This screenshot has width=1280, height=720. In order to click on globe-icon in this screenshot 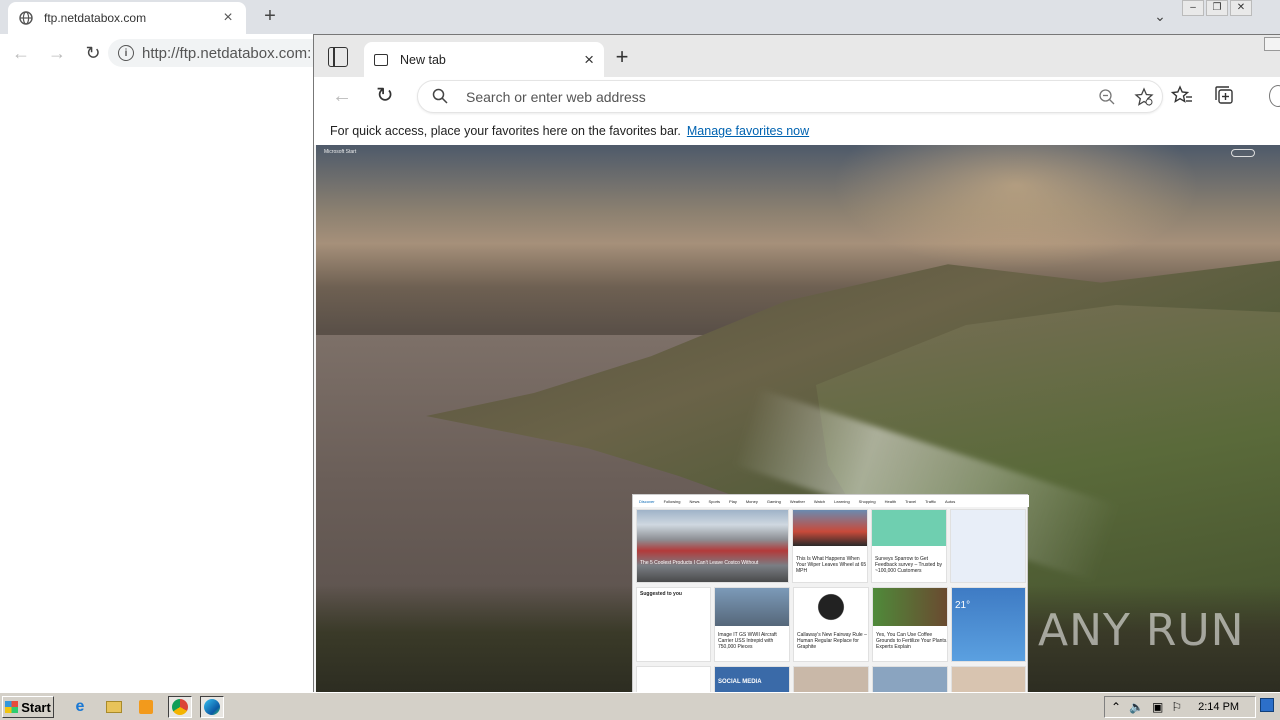, I will do `click(26, 18)`.